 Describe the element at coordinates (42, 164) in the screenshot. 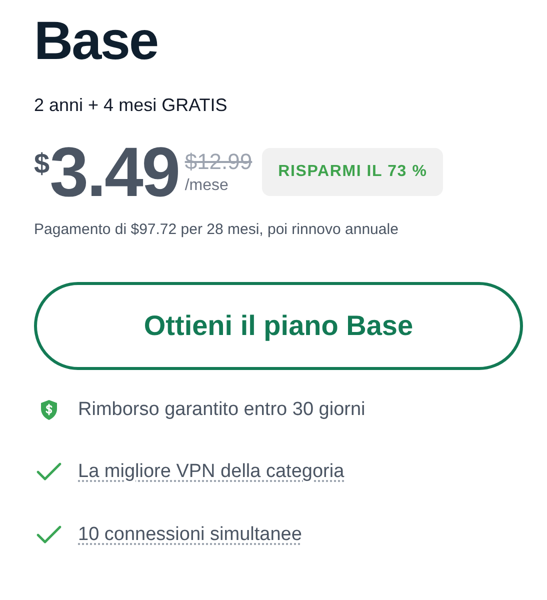

I see `currency-symbol: $` at that location.